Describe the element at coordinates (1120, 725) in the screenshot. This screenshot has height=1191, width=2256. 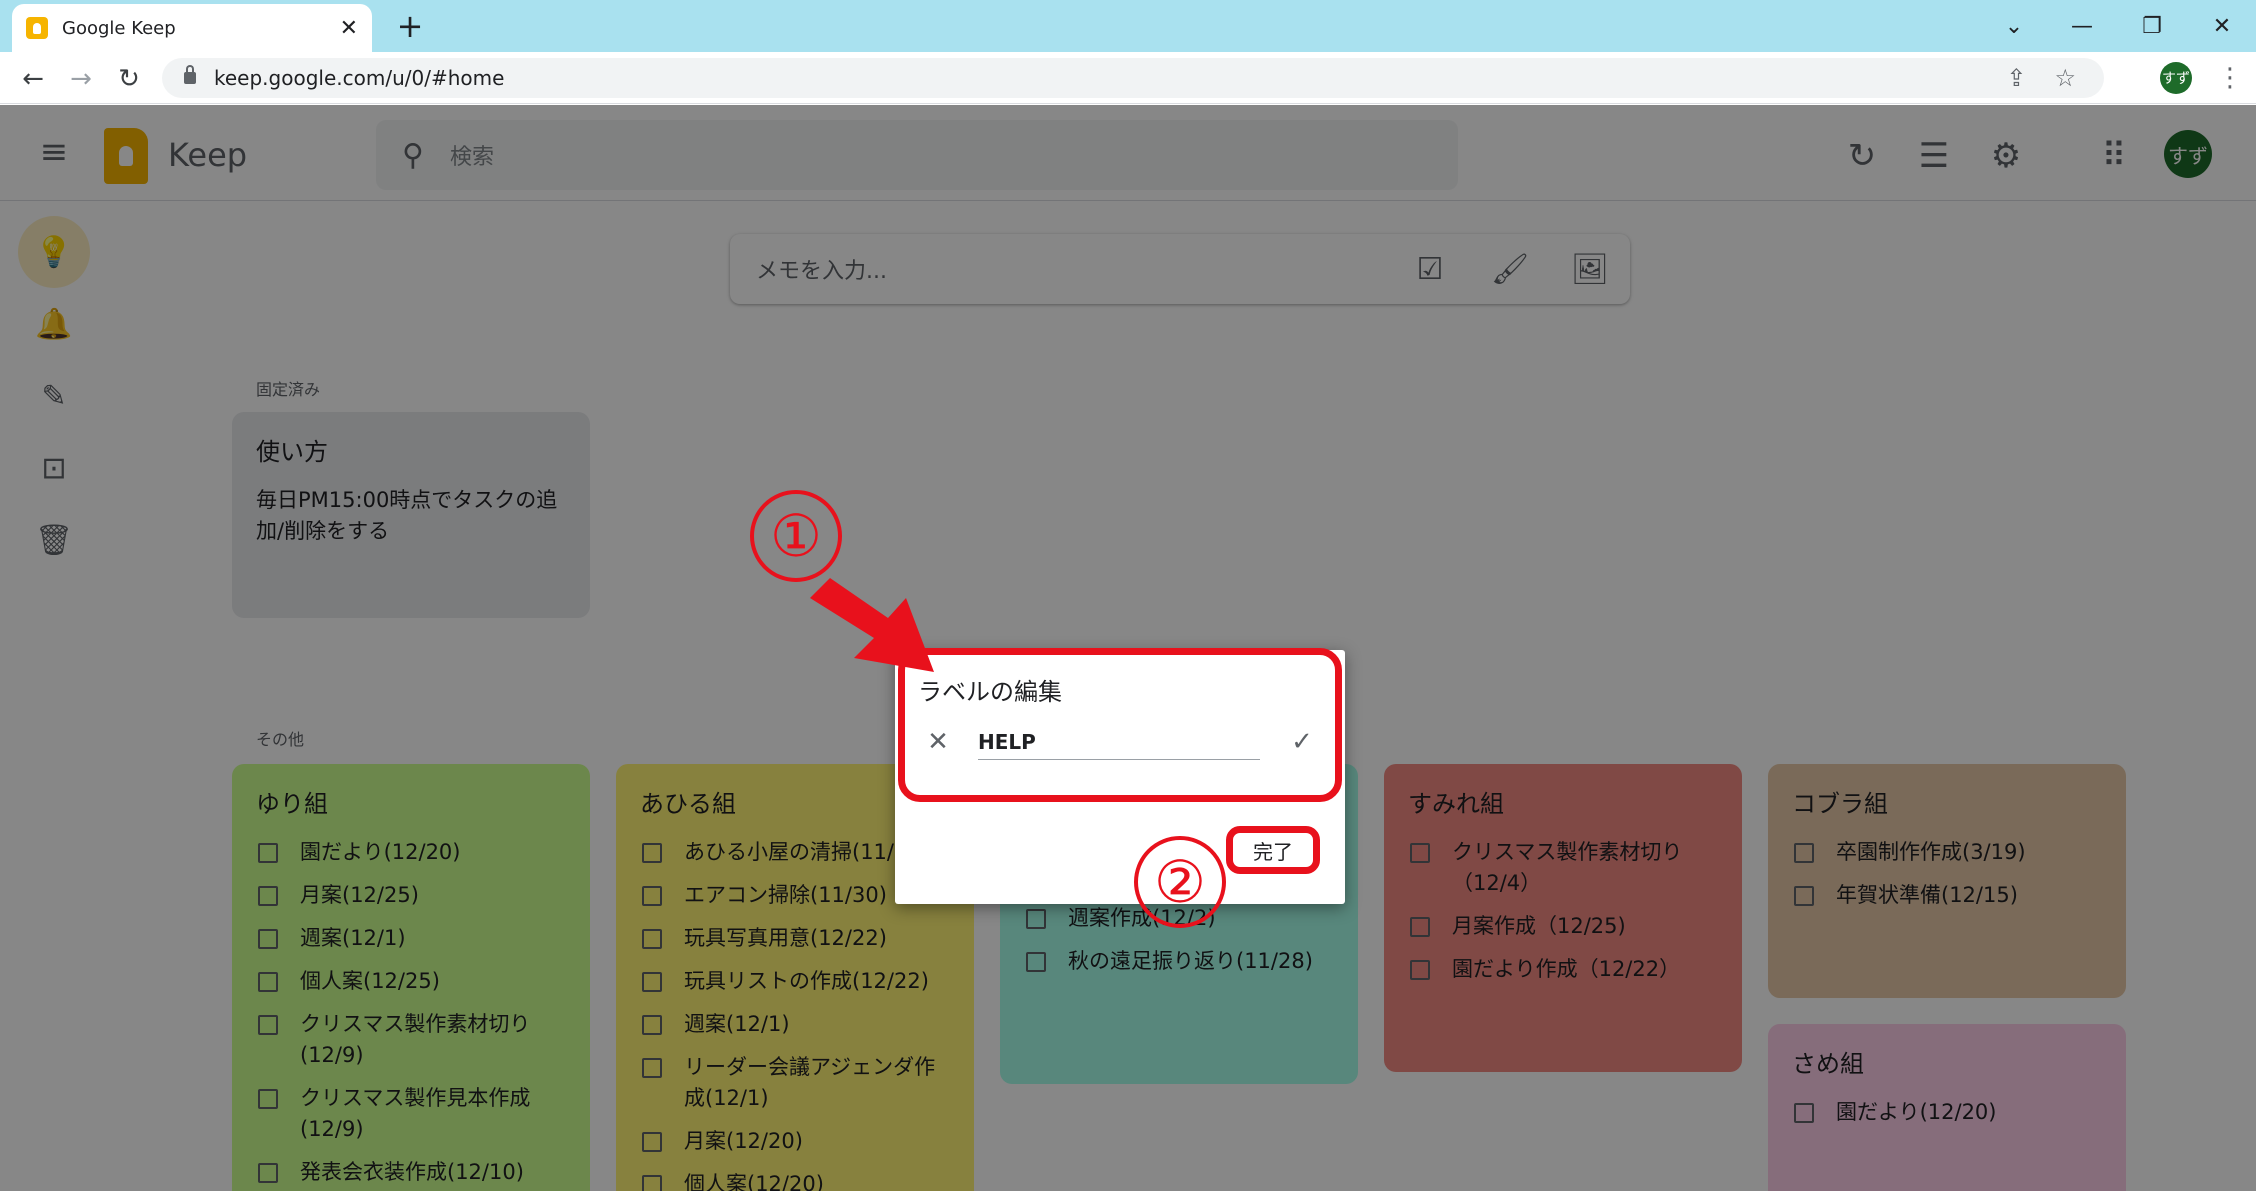
I see `highlight-box-step1` at that location.